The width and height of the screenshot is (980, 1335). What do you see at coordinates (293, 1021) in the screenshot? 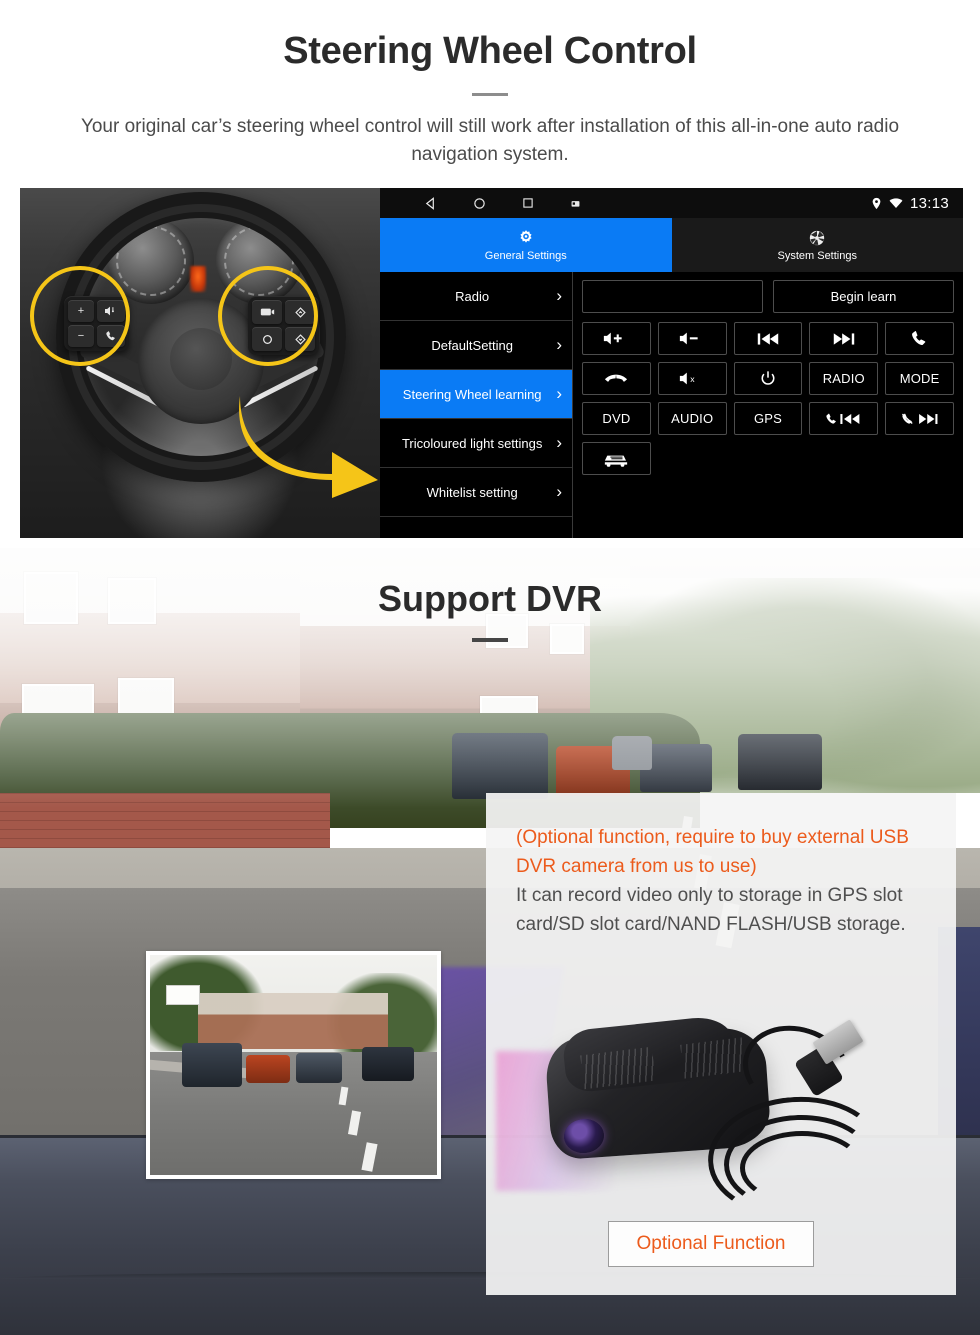
I see `preview-houses` at bounding box center [293, 1021].